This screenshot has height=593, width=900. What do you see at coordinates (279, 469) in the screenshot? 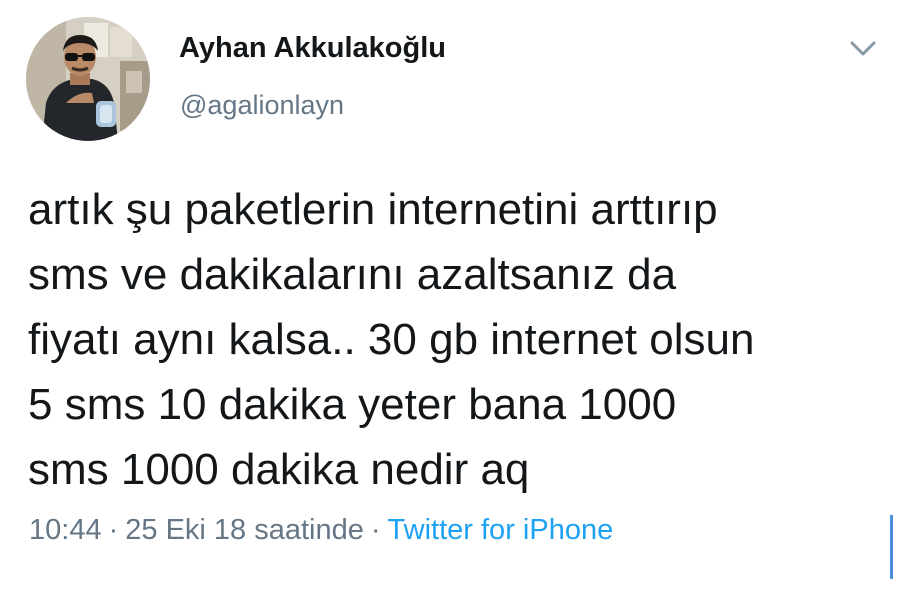
I see `tweet-text-line: sms 1000 dakika nedir aq` at bounding box center [279, 469].